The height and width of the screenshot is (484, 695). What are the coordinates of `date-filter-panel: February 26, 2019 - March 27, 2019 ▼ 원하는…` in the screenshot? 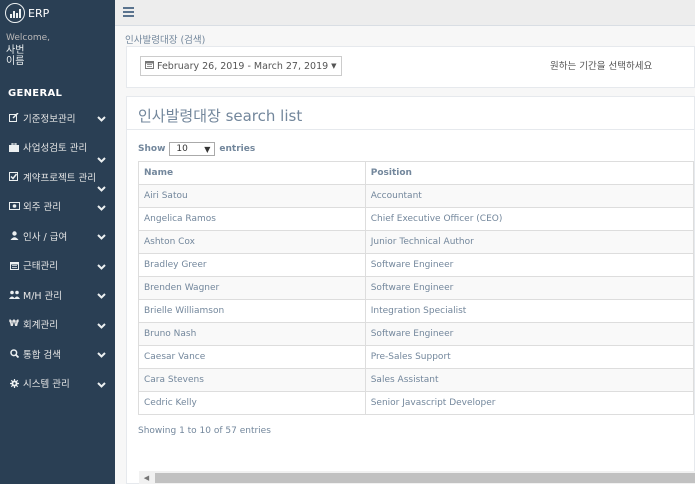 It's located at (410, 67).